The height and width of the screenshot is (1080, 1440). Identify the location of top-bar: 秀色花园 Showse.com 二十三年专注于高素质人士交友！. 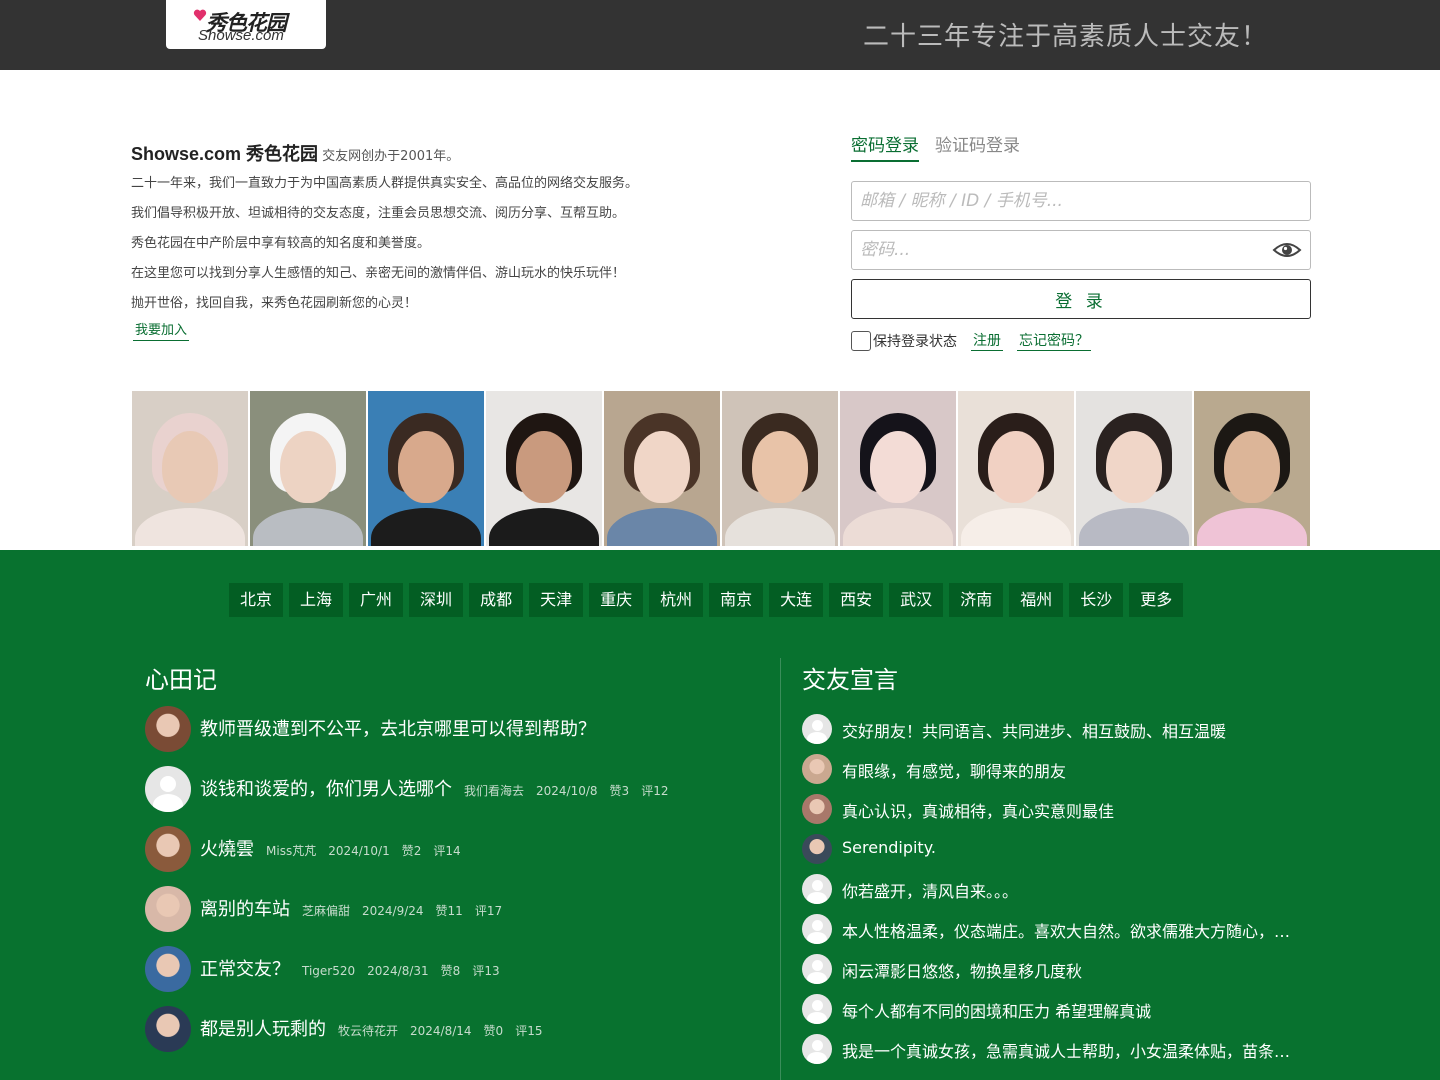
(720, 35).